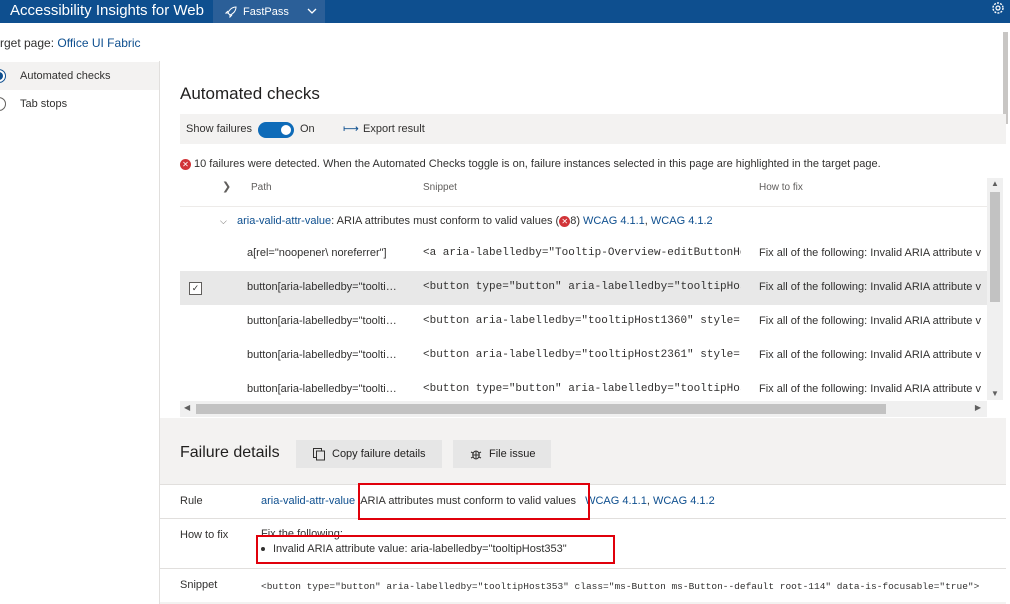 This screenshot has width=1010, height=604. What do you see at coordinates (44, 104) in the screenshot?
I see `nav-item-label: Tab stops` at bounding box center [44, 104].